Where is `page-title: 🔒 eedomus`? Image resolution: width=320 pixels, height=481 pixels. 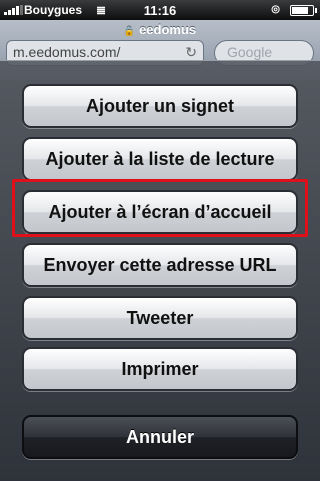
page-title: 🔒 eedomus is located at coordinates (160, 29).